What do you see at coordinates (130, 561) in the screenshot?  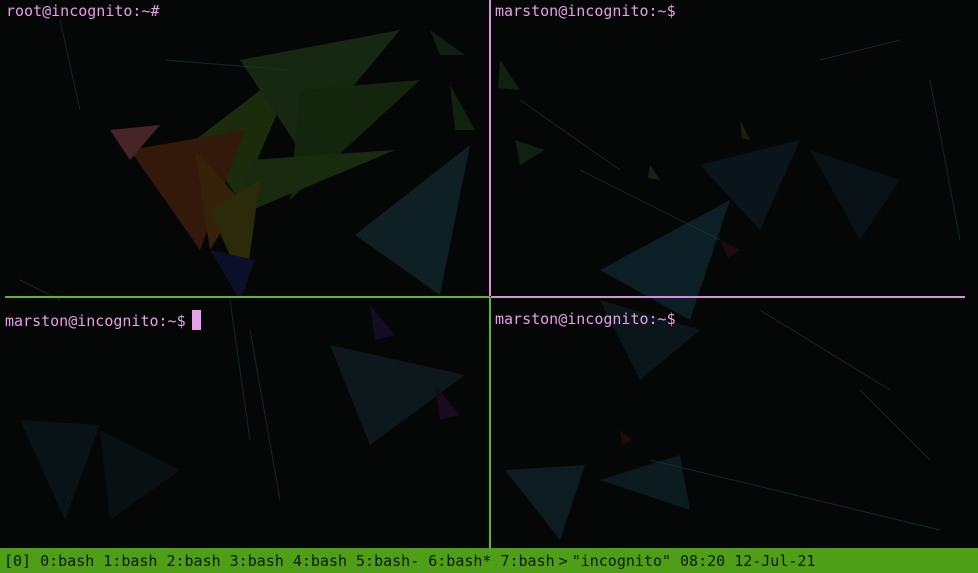 I see `window-tab: 1:bash` at bounding box center [130, 561].